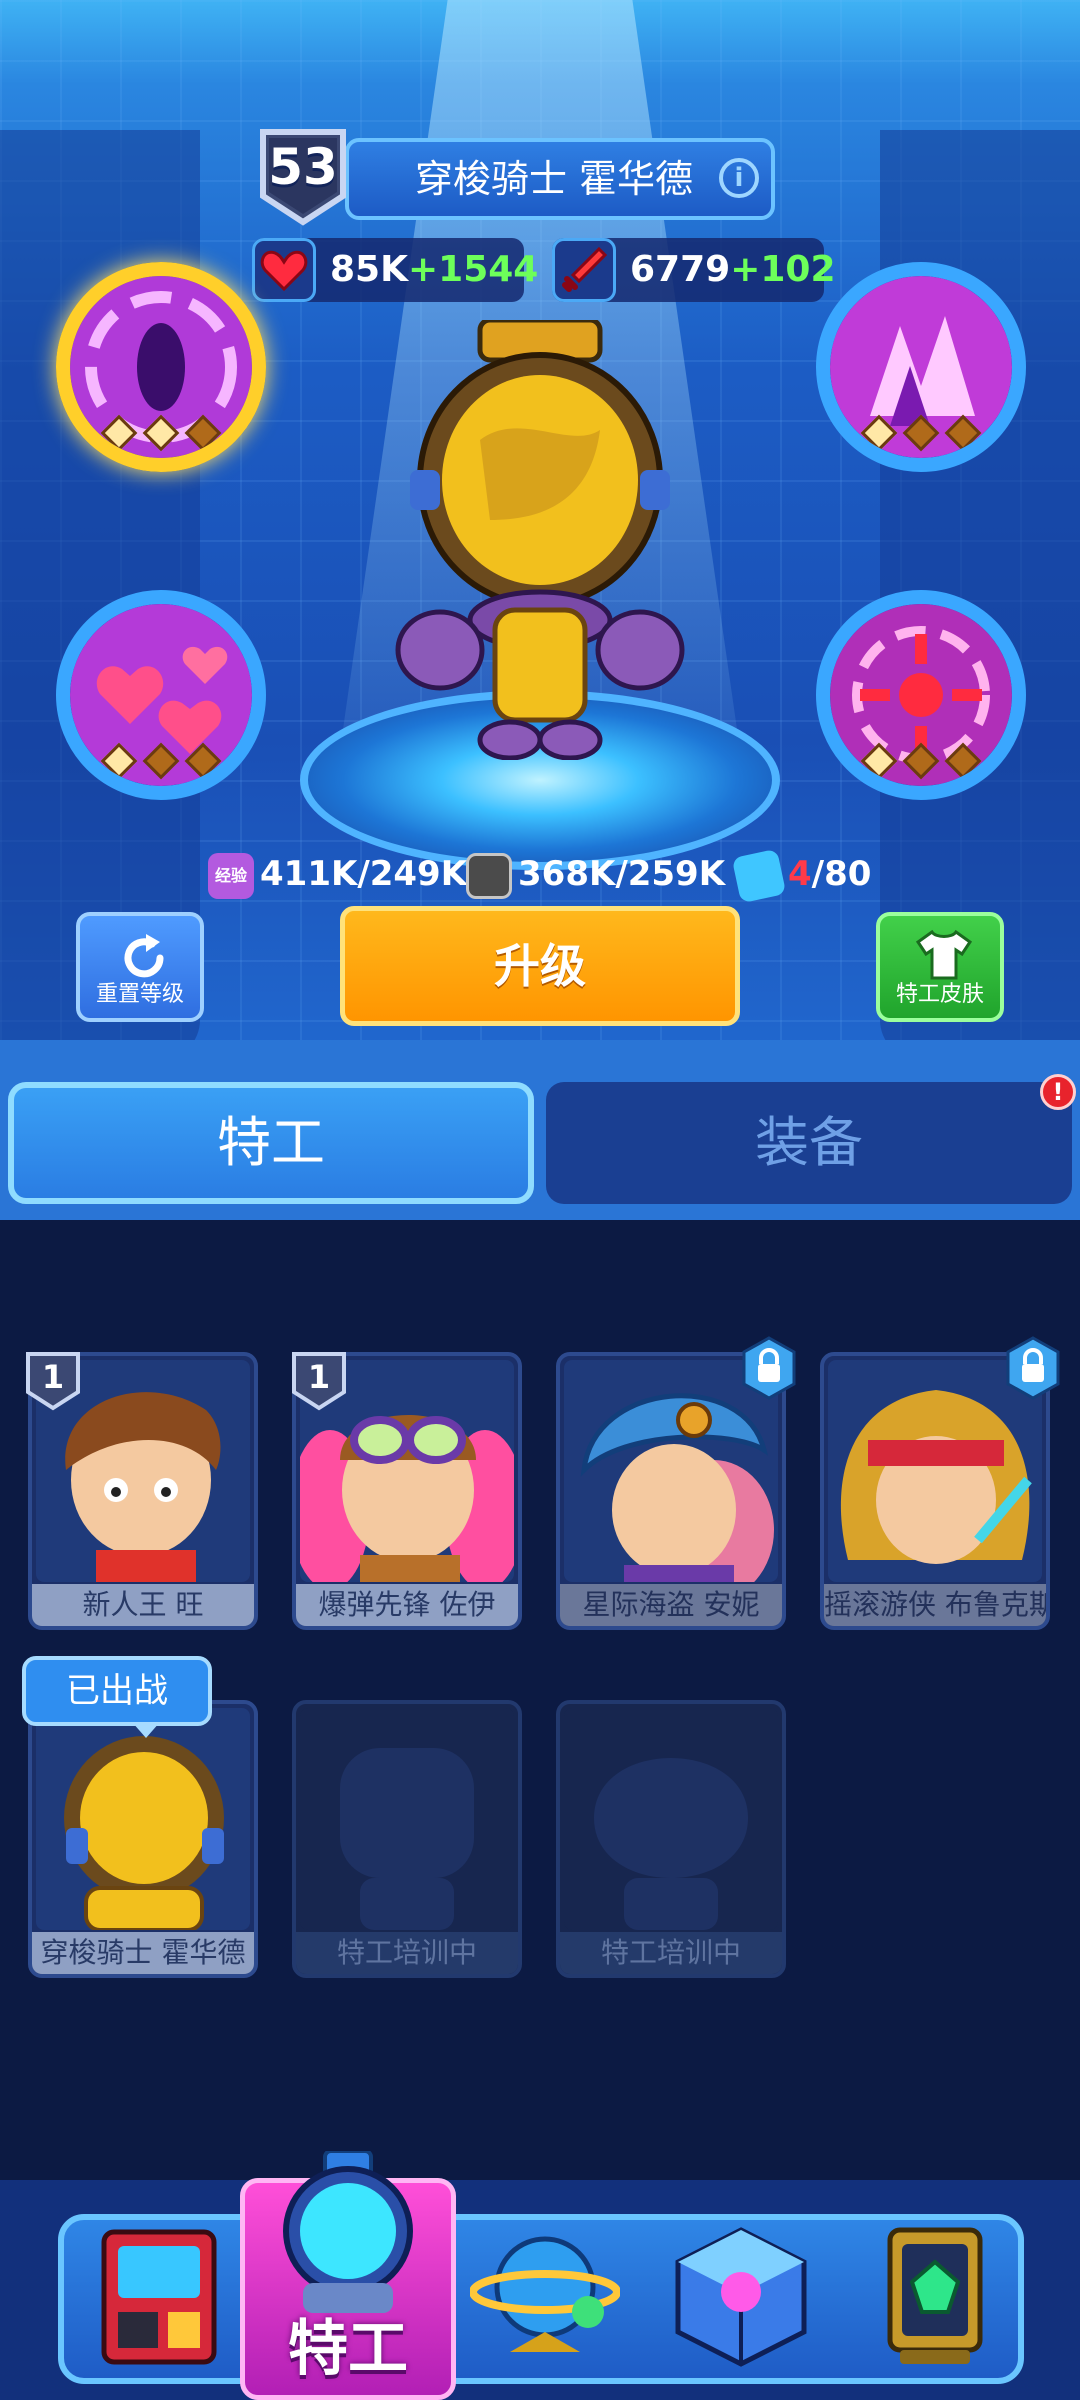 The width and height of the screenshot is (1080, 2400). What do you see at coordinates (348, 2349) in the screenshot?
I see `nav-agents-label: 特工` at bounding box center [348, 2349].